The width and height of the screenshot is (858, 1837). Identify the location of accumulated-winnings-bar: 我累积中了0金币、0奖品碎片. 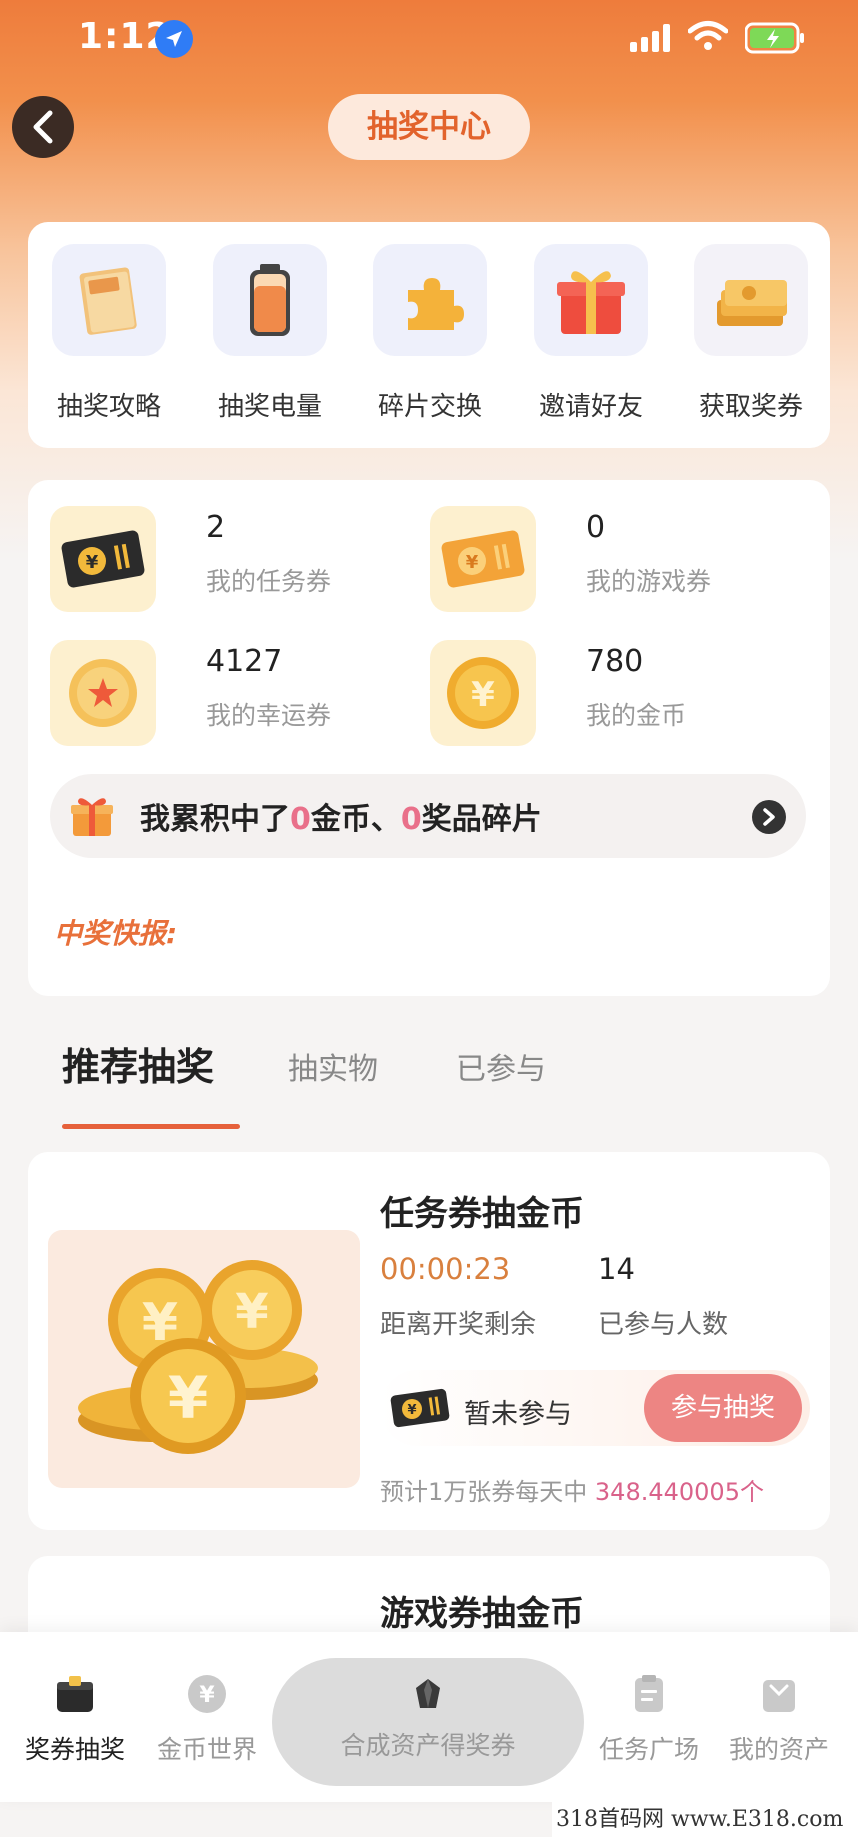
(428, 816).